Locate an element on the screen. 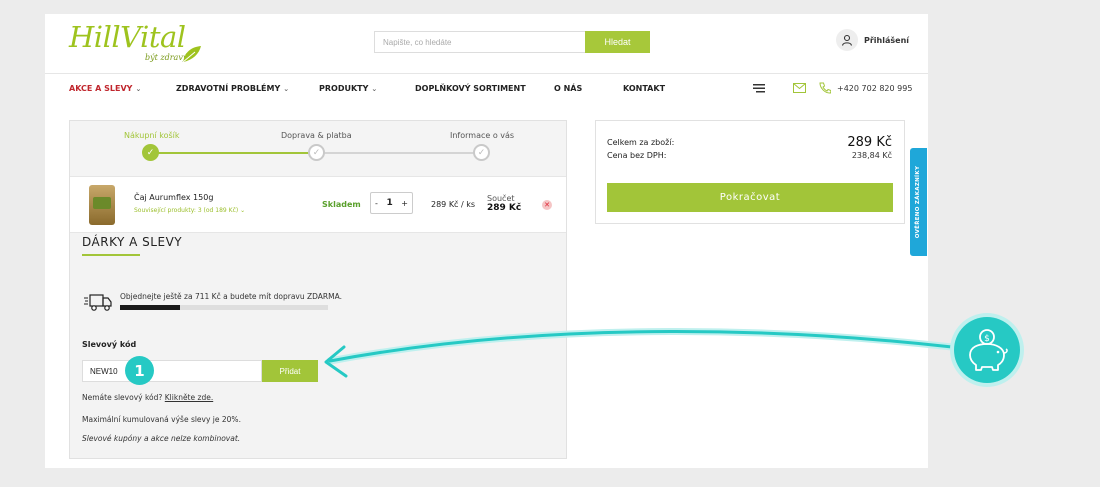 This screenshot has height=487, width=1100. nav-item-doplnkovy-sortiment: DOPLŇKOVÝ SORTIMENT is located at coordinates (470, 88).